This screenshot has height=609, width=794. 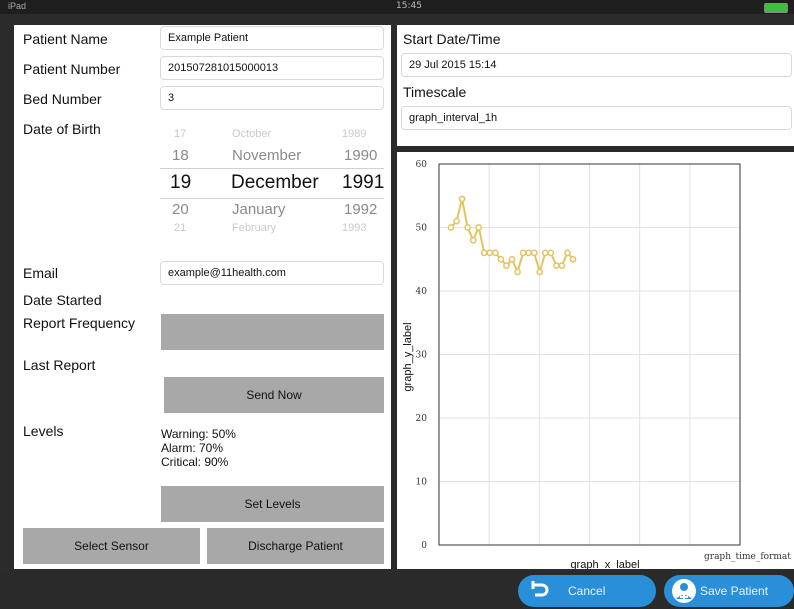 What do you see at coordinates (62, 300) in the screenshot?
I see `date-started-label: Date Started` at bounding box center [62, 300].